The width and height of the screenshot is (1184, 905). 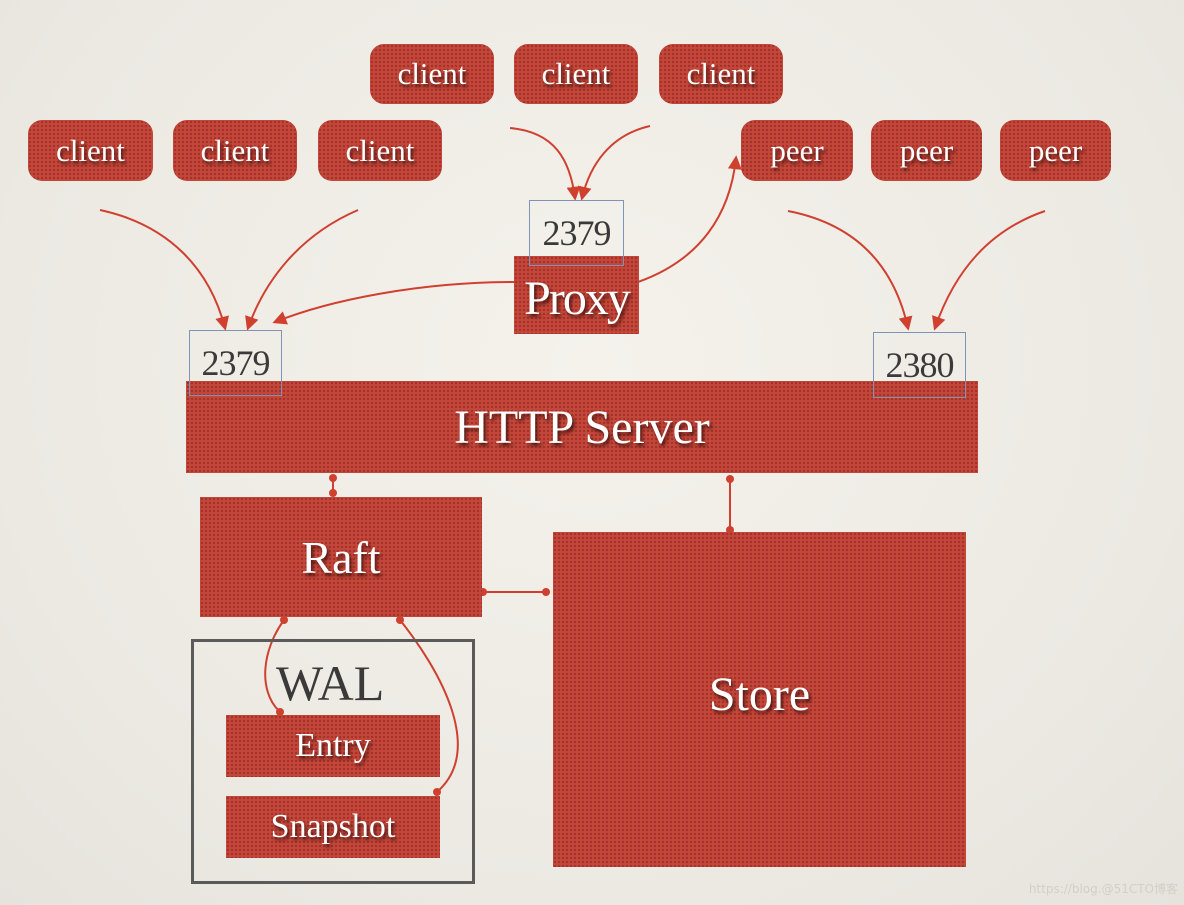 I want to click on wal-label: WAL, so click(x=330, y=683).